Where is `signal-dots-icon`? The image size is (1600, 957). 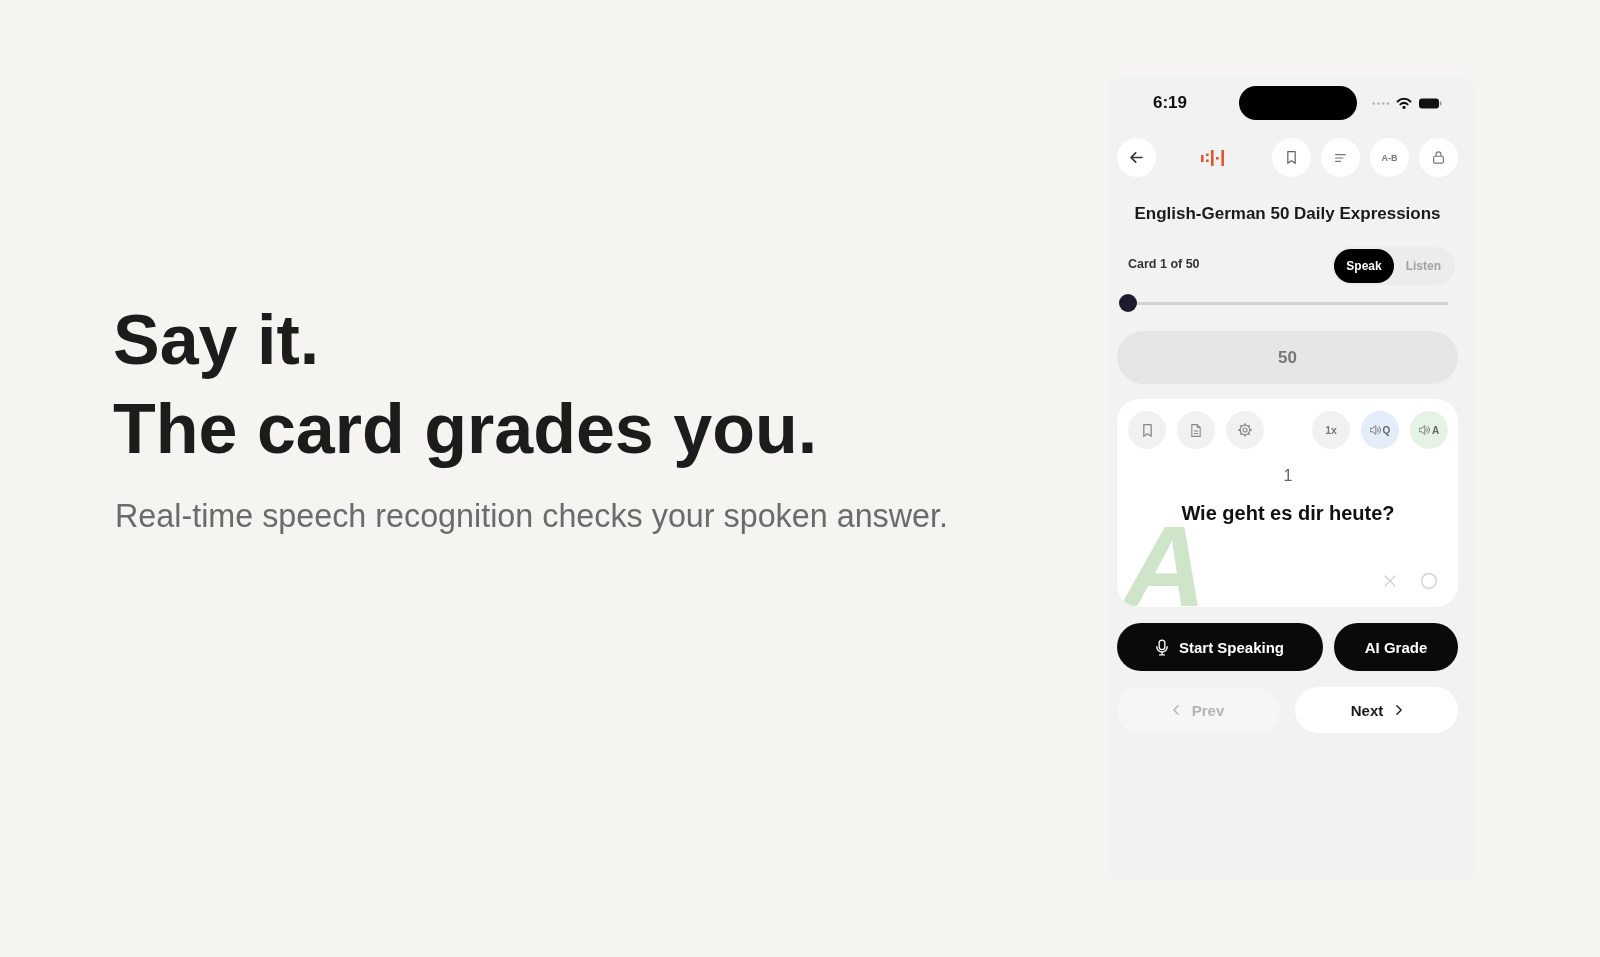
signal-dots-icon is located at coordinates (1381, 103).